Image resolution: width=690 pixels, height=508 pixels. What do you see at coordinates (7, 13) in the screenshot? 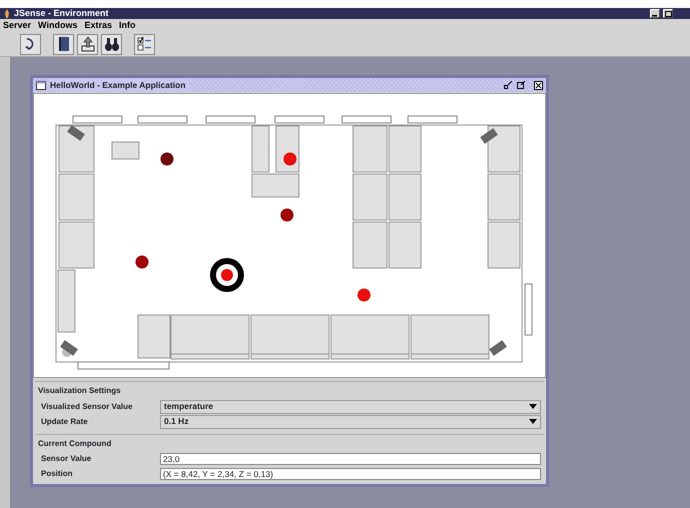
I see `app-icon` at bounding box center [7, 13].